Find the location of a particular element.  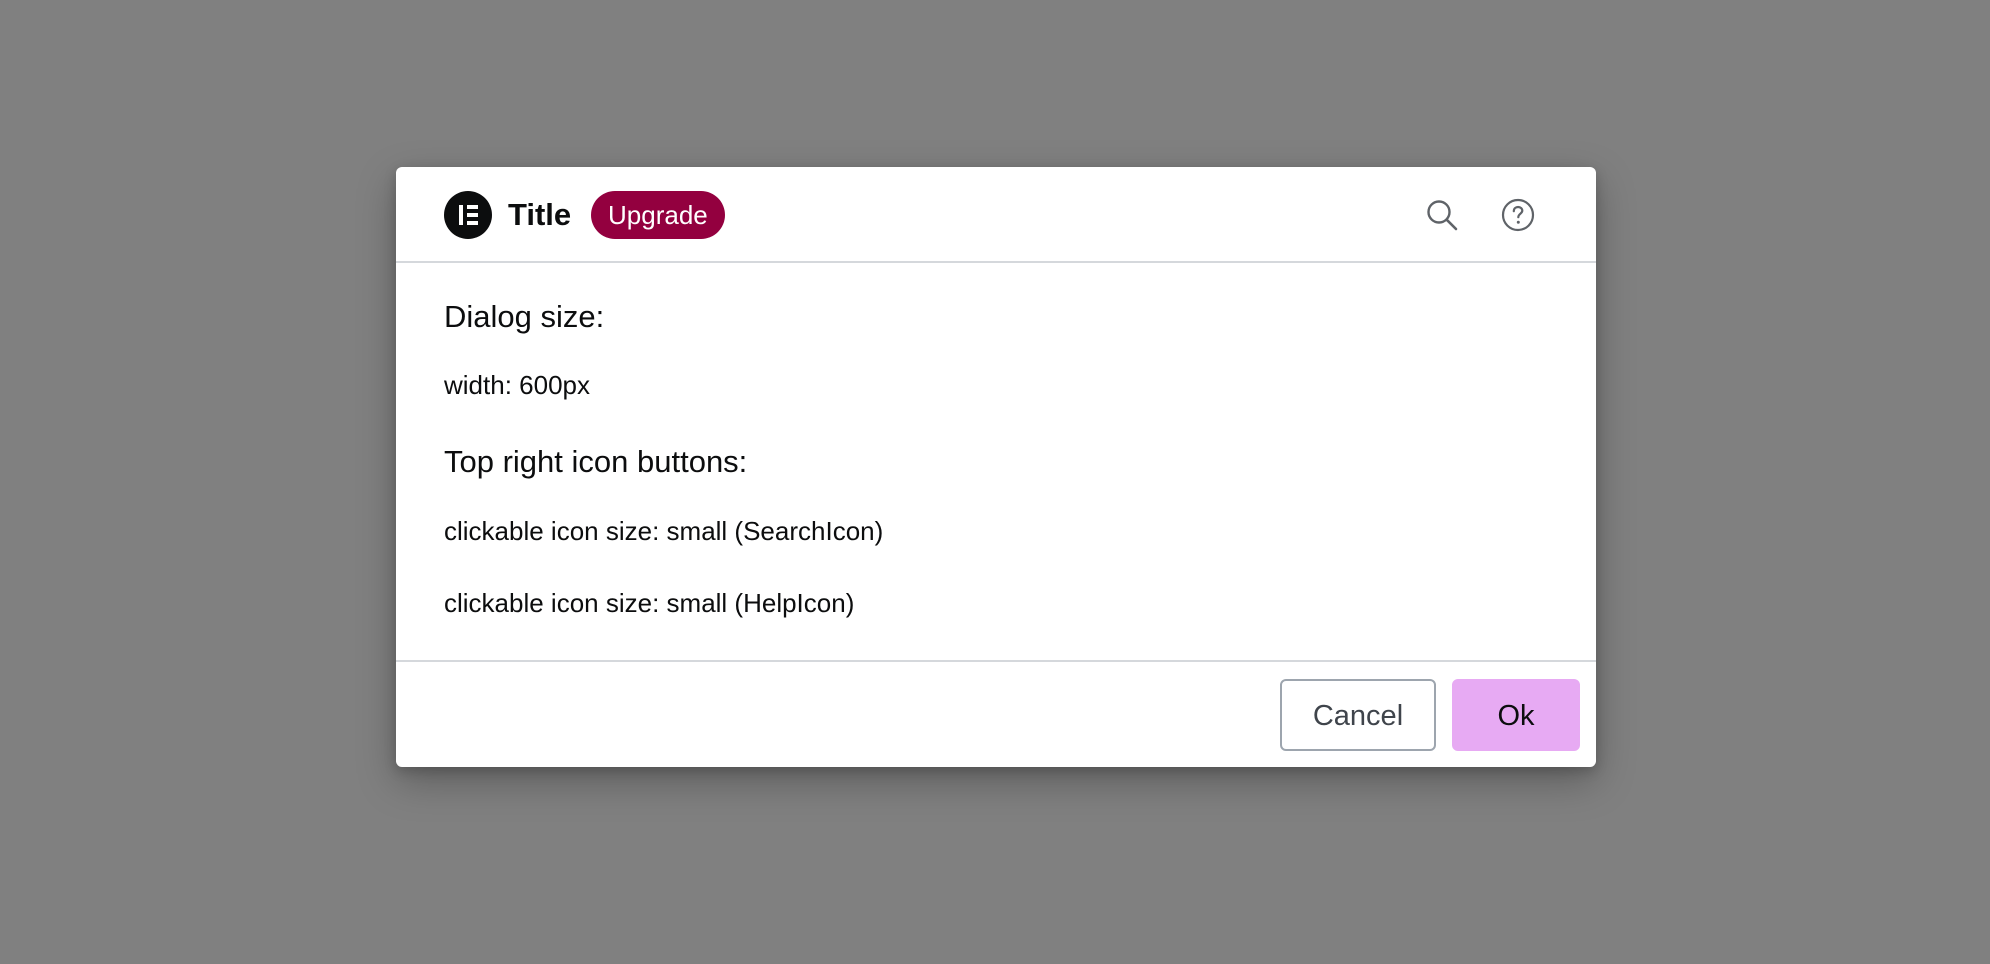

help-icon is located at coordinates (1518, 215).